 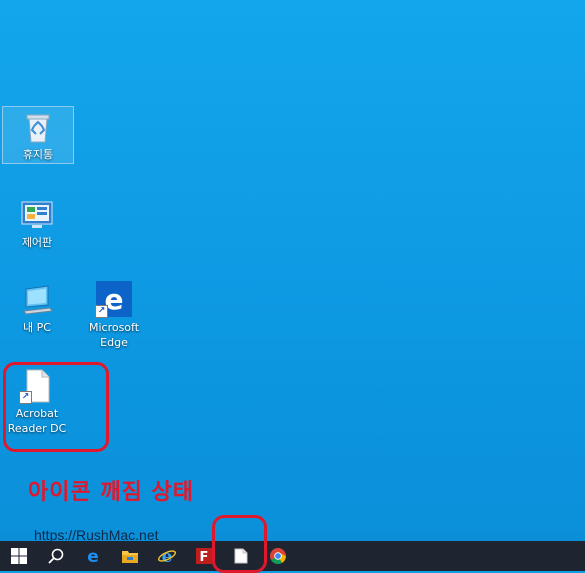 I want to click on desktop-icon-microsoft-edge: e ↗ Microsoft Edge, so click(x=114, y=315).